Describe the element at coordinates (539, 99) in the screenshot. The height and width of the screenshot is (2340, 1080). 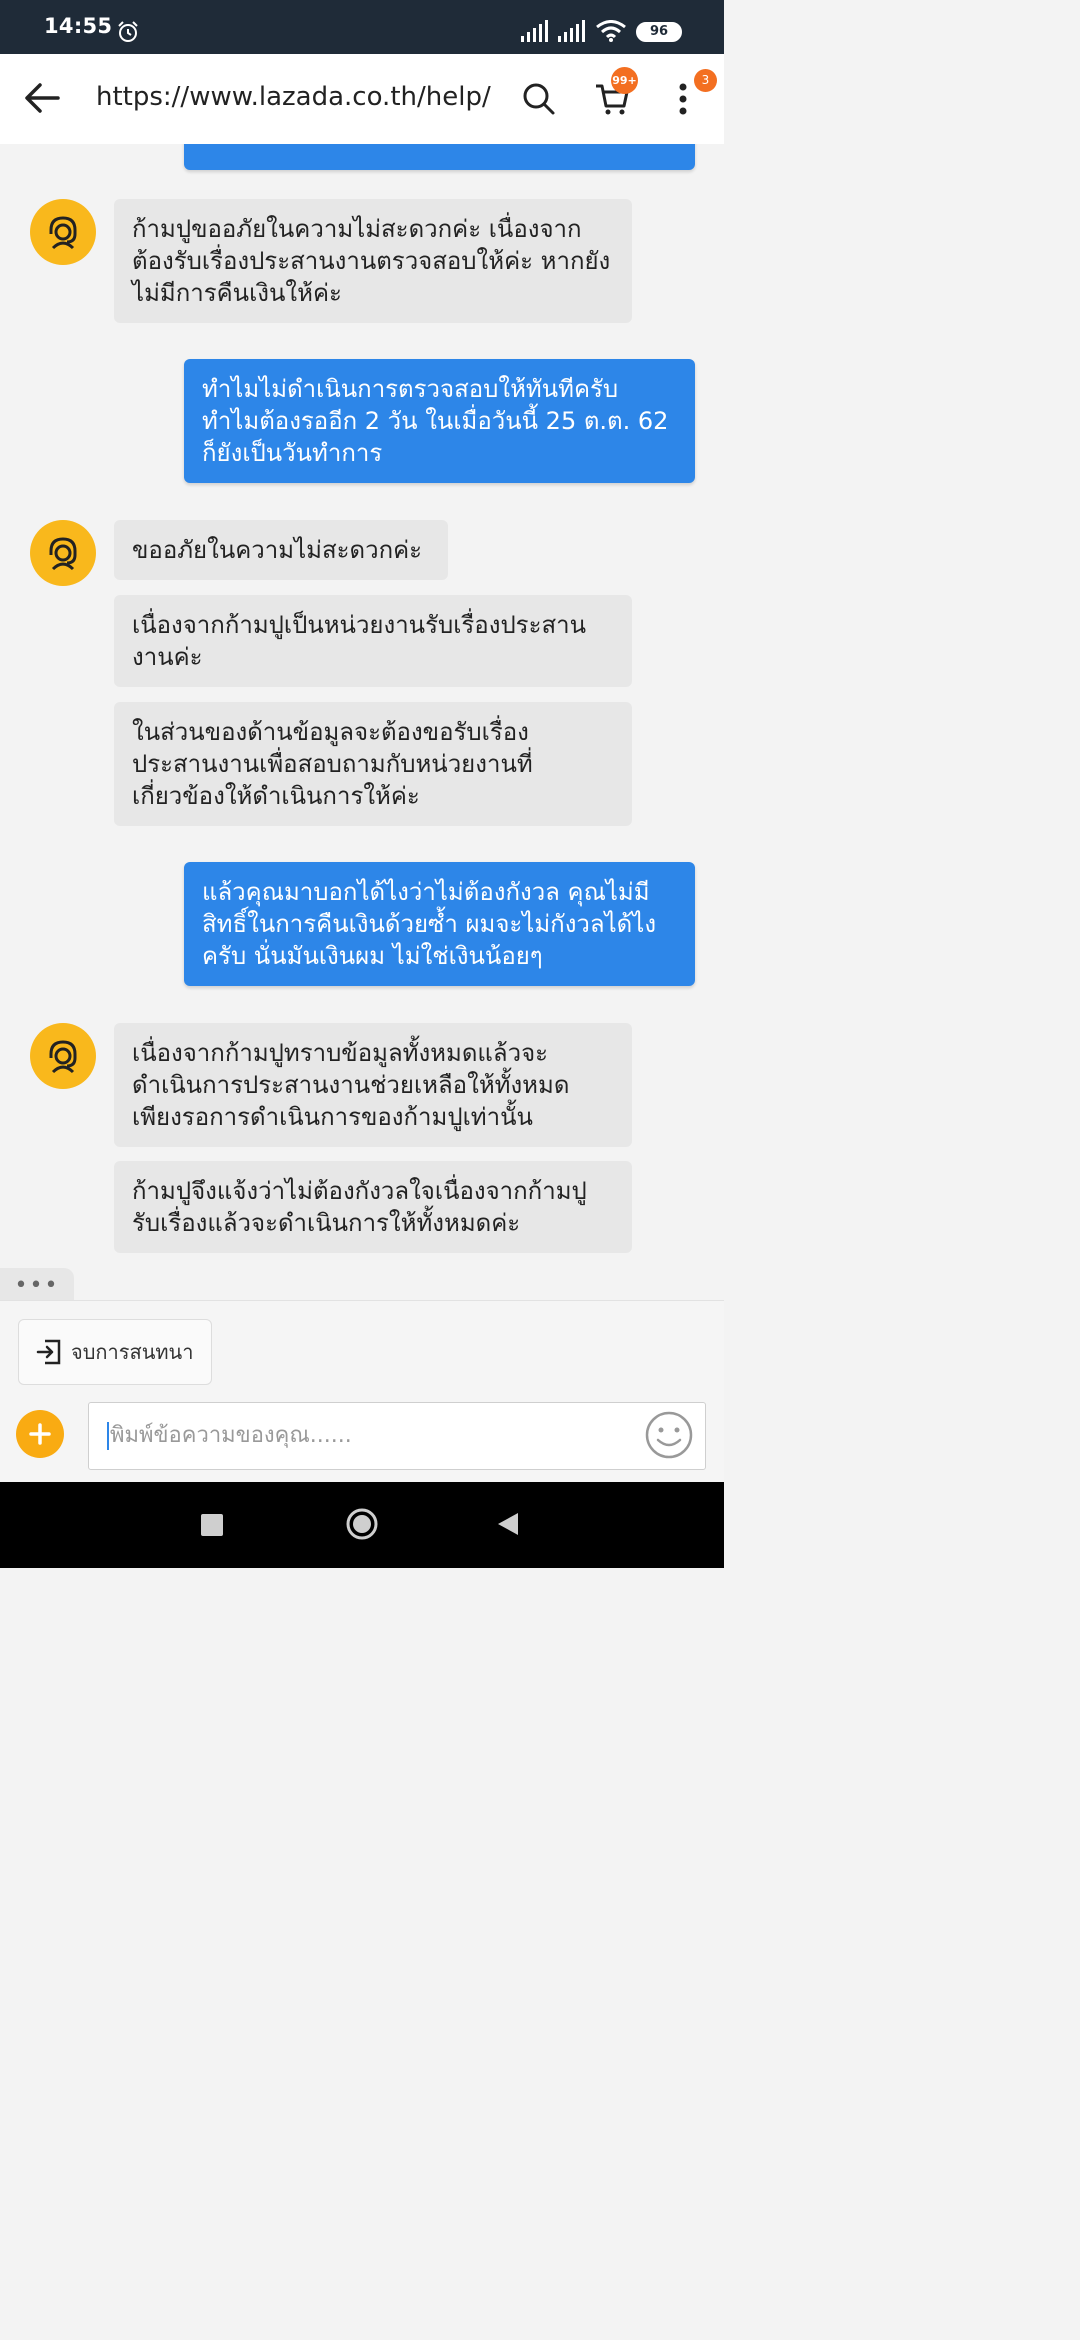
I see `search-icon` at that location.